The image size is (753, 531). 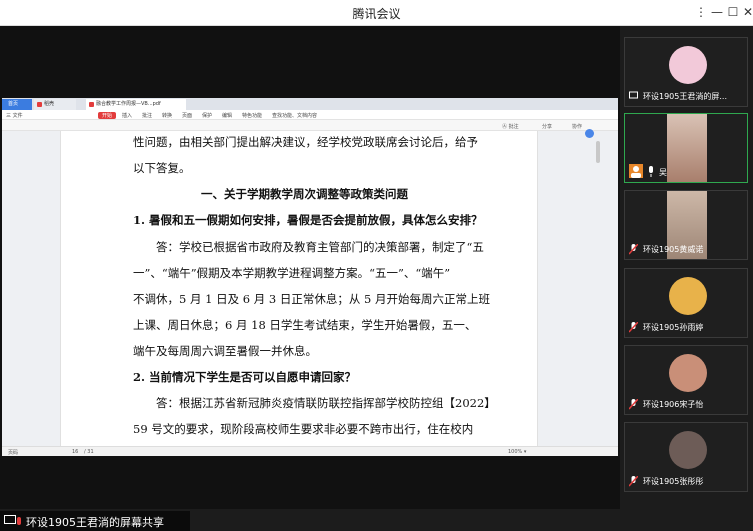 I want to click on tab-pdf-label: 融合教学工作周报—VB...pdf, so click(x=128, y=104).